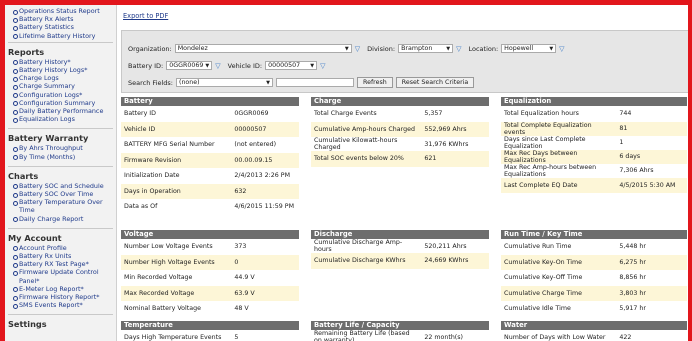  What do you see at coordinates (64, 186) in the screenshot?
I see `sidebar-link: Battery SOC and Schedule` at bounding box center [64, 186].